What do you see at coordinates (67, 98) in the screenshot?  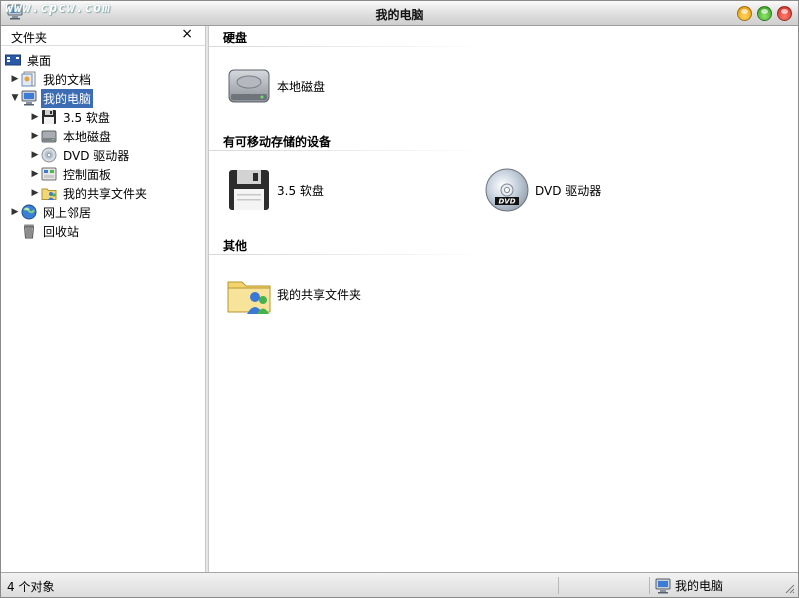 I see `sidebar-item-label: 我的电脑` at bounding box center [67, 98].